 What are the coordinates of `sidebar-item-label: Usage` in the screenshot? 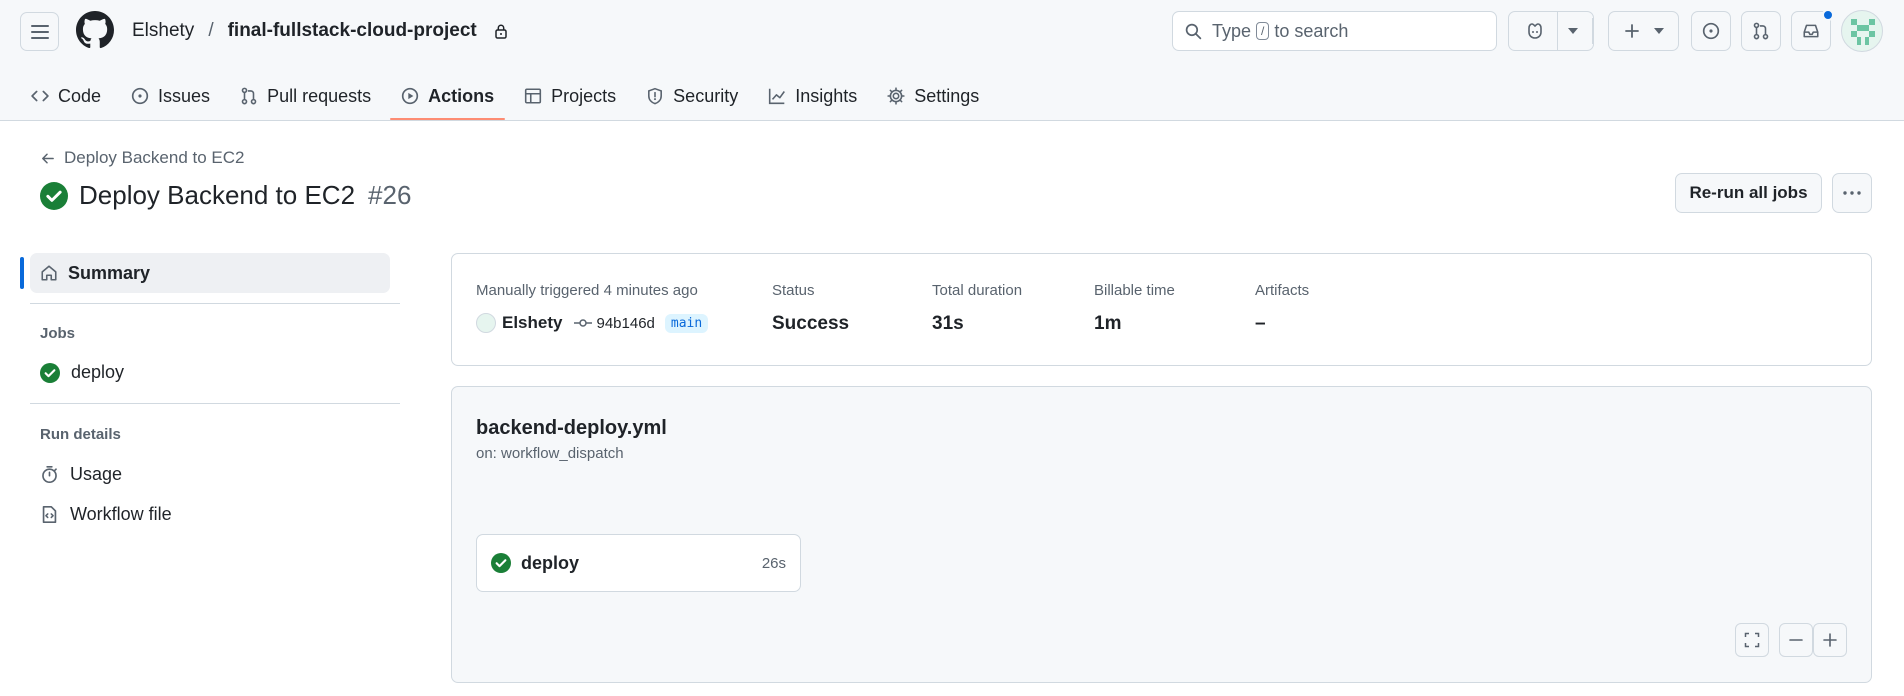 It's located at (96, 474).